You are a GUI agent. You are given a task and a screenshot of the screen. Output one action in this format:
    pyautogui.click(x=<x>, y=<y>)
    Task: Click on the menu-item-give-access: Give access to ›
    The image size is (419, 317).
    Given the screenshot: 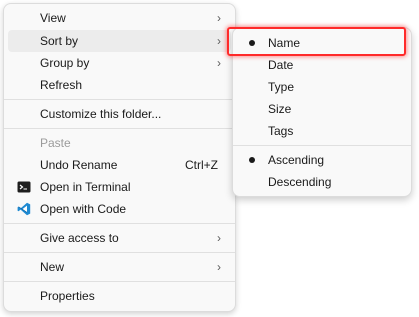 What is the action you would take?
    pyautogui.click(x=119, y=238)
    